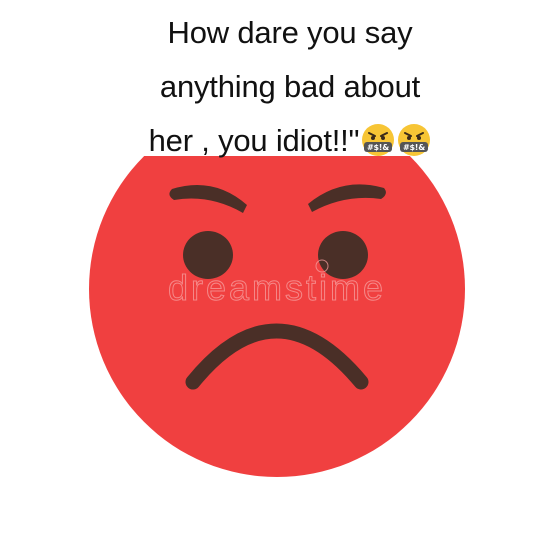  What do you see at coordinates (396, 140) in the screenshot?
I see `cursing-emoji-pair: #$!& #$!&` at bounding box center [396, 140].